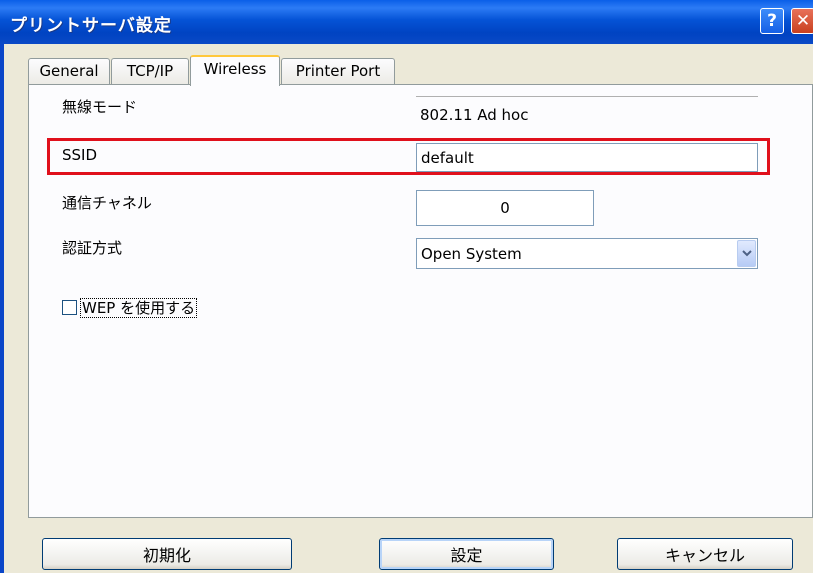 The image size is (813, 573). Describe the element at coordinates (150, 71) in the screenshot. I see `tab-tcpip: TCP/IP` at that location.